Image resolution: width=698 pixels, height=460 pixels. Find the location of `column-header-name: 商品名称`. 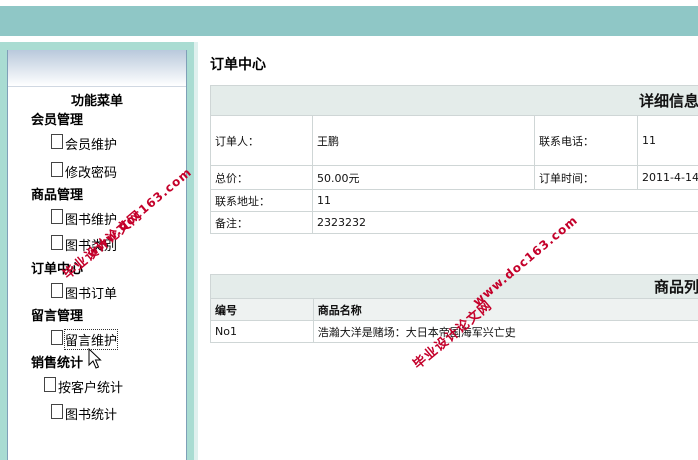

column-header-name: 商品名称 is located at coordinates (505, 309).